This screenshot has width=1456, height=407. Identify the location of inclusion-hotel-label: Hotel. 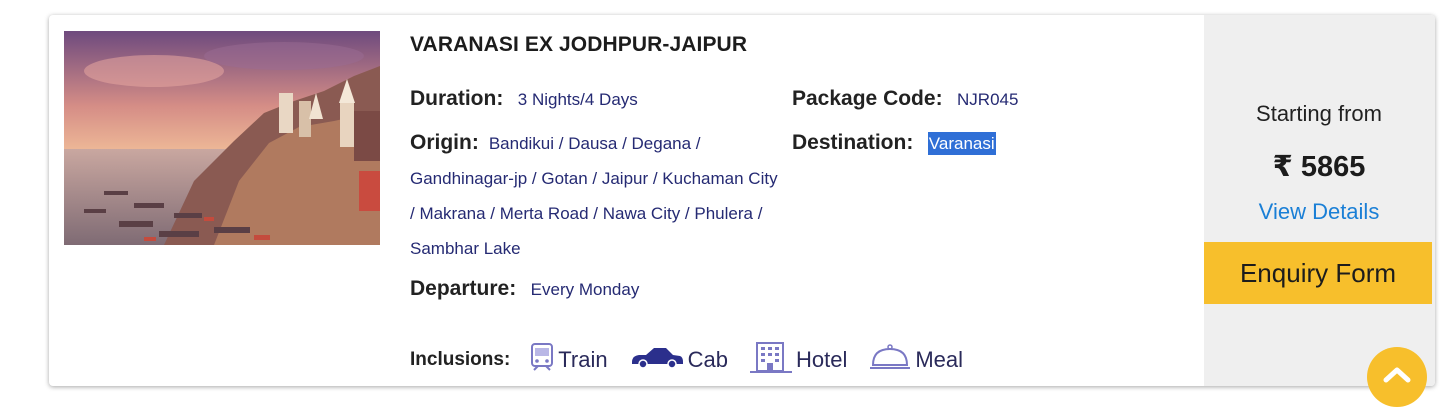
(821, 359).